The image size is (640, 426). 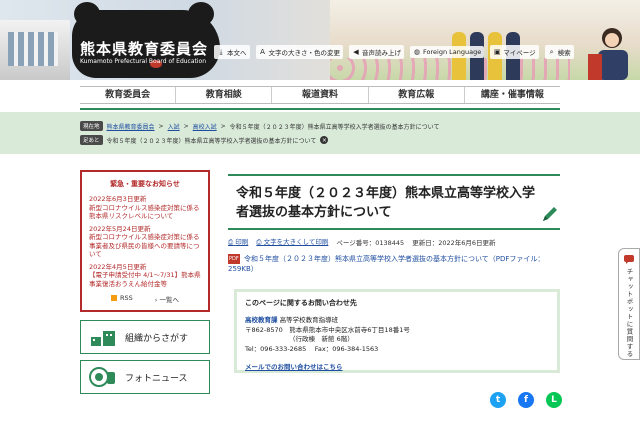 I want to click on nav-item-pr: 教育広報, so click(x=415, y=95).